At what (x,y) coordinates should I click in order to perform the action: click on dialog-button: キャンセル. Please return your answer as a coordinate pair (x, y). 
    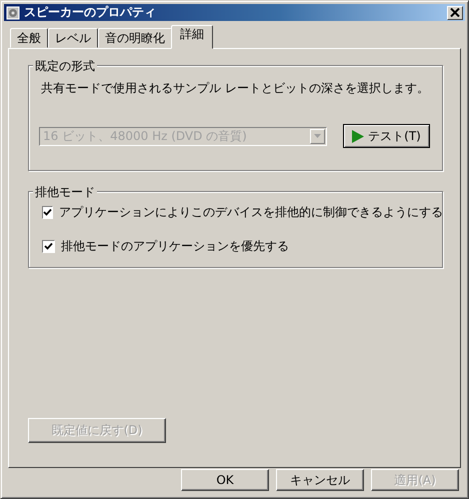
    Looking at the image, I should click on (320, 480).